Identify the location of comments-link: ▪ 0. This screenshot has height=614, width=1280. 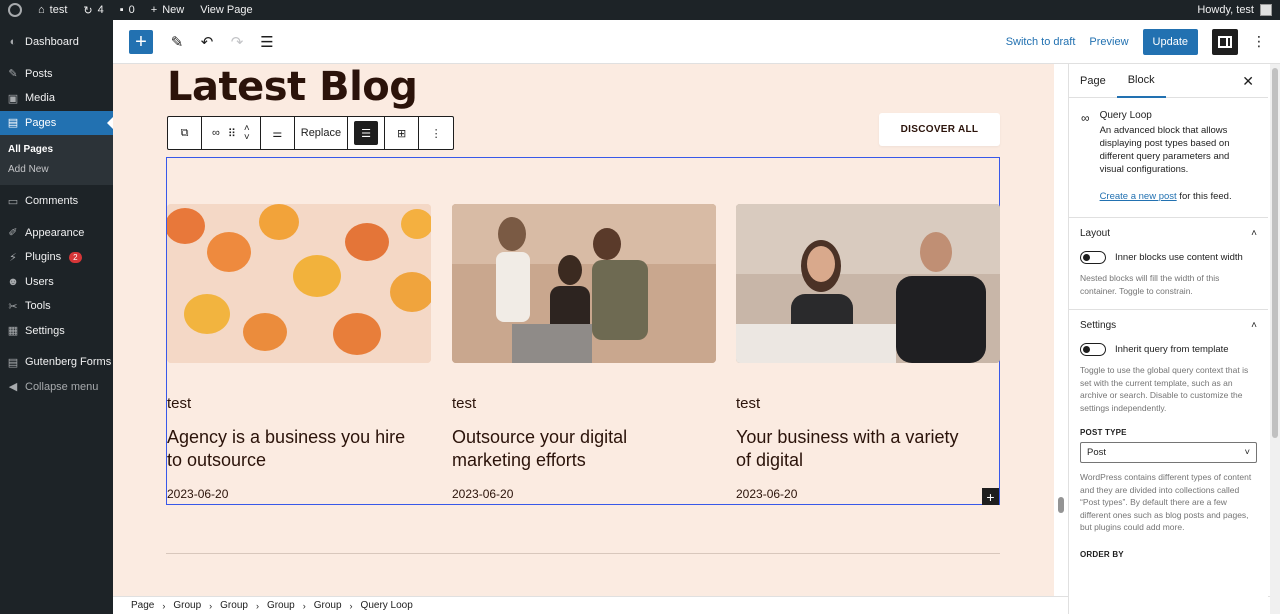
(127, 10).